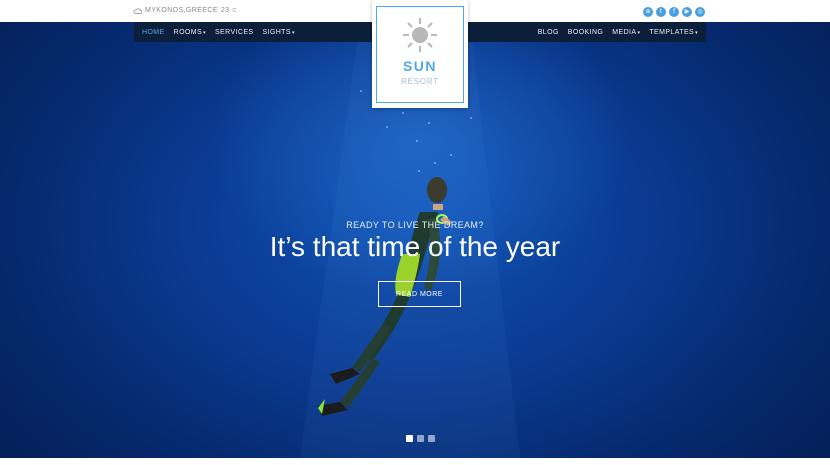 This screenshot has width=830, height=465. I want to click on twitter-icon: t, so click(661, 12).